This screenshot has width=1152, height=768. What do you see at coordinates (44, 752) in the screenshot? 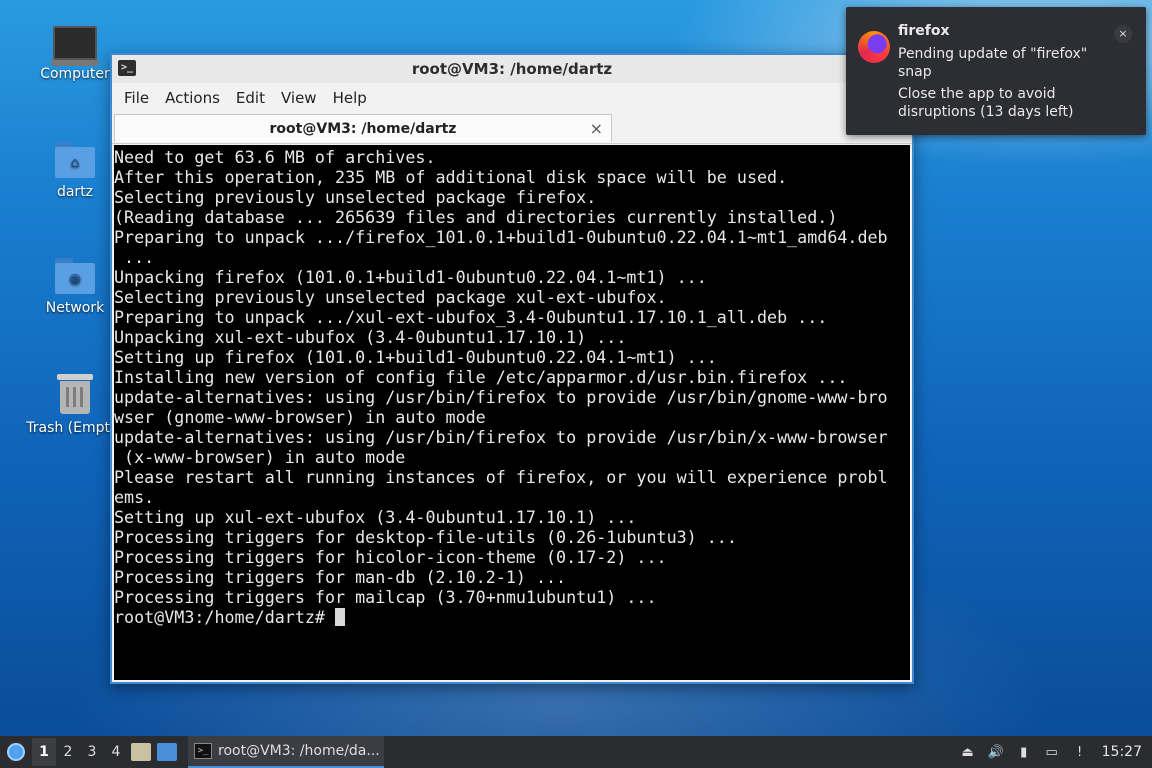
I see `workspace-1: 1` at bounding box center [44, 752].